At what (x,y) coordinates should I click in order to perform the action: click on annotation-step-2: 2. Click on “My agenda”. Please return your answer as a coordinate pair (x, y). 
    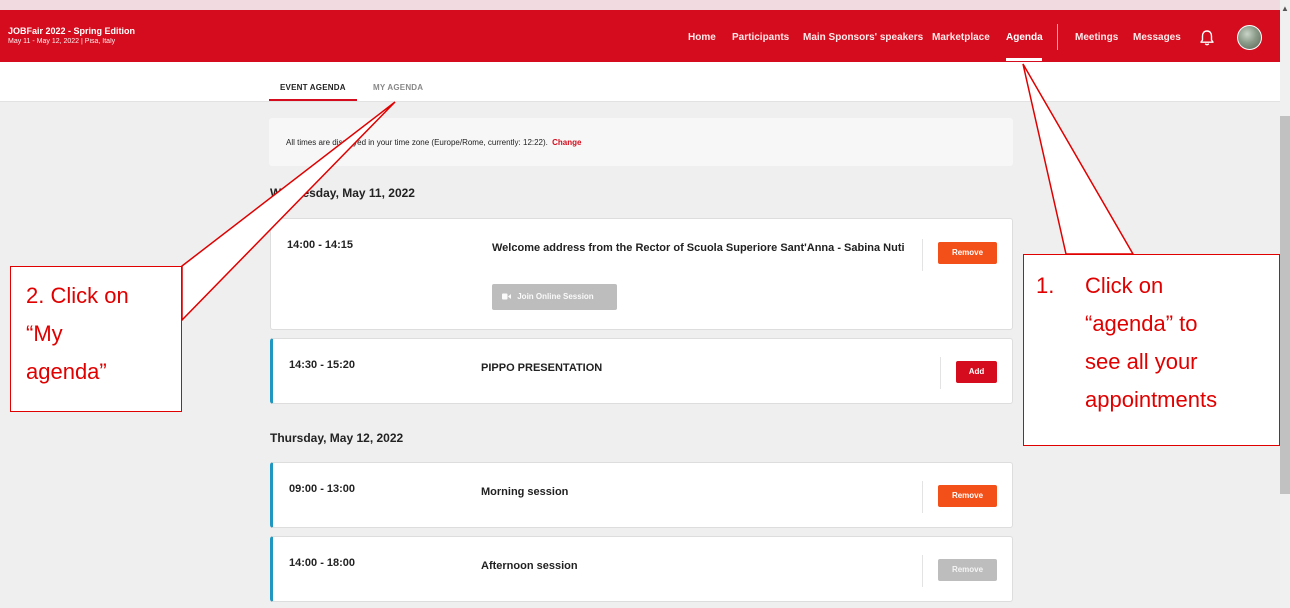
    Looking at the image, I should click on (96, 339).